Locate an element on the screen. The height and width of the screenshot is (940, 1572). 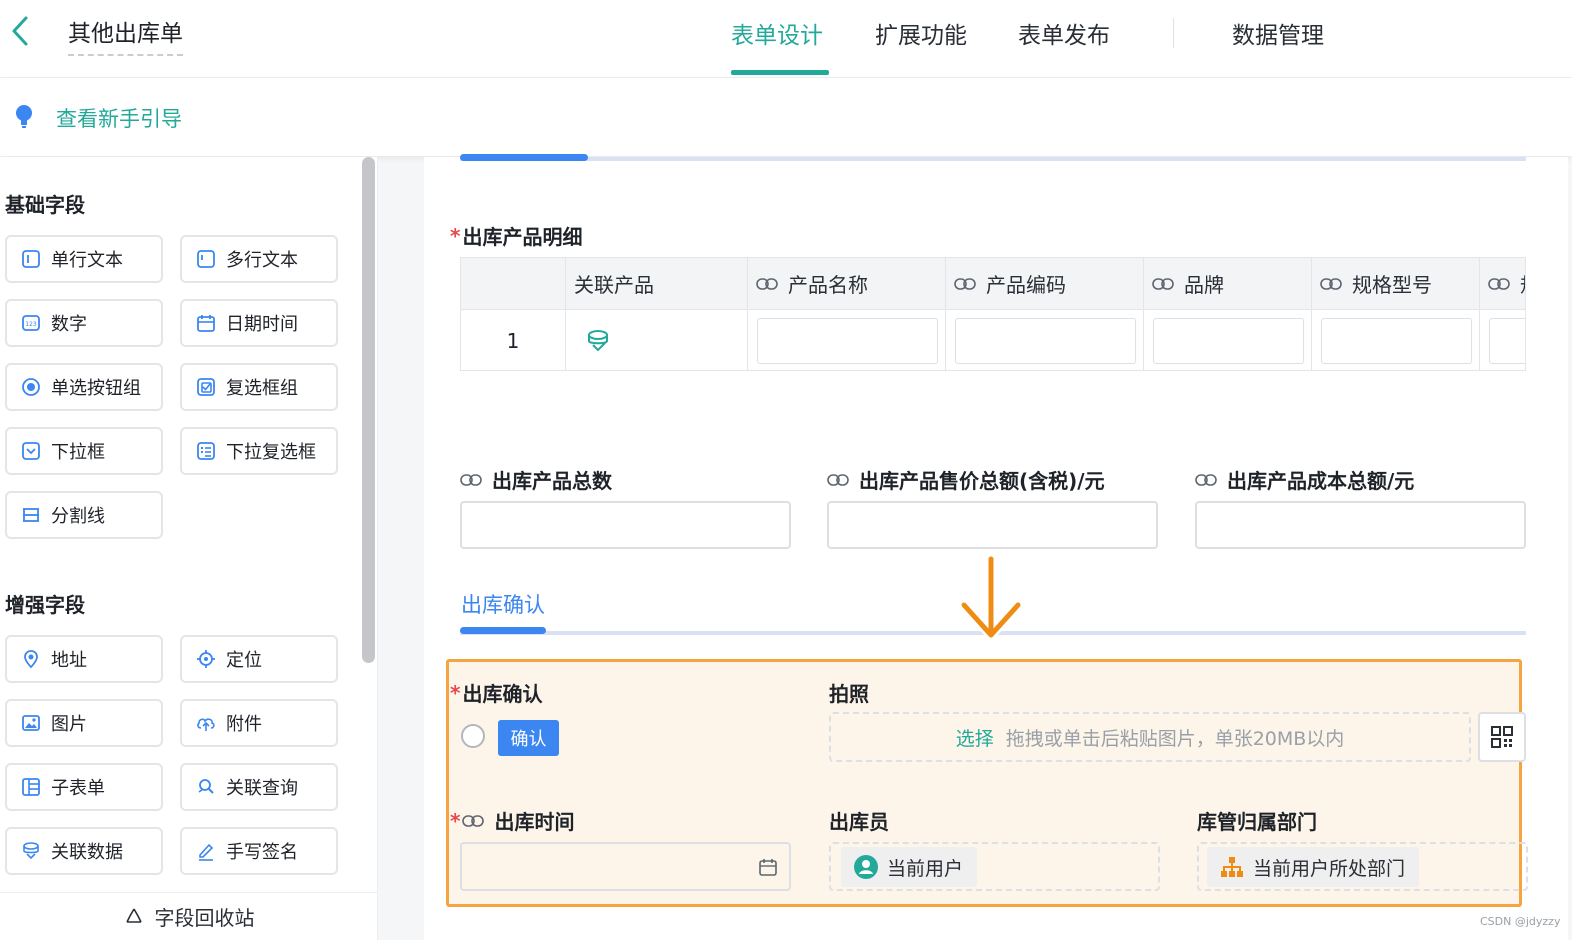
field-subform: 子表单 is located at coordinates (84, 787).